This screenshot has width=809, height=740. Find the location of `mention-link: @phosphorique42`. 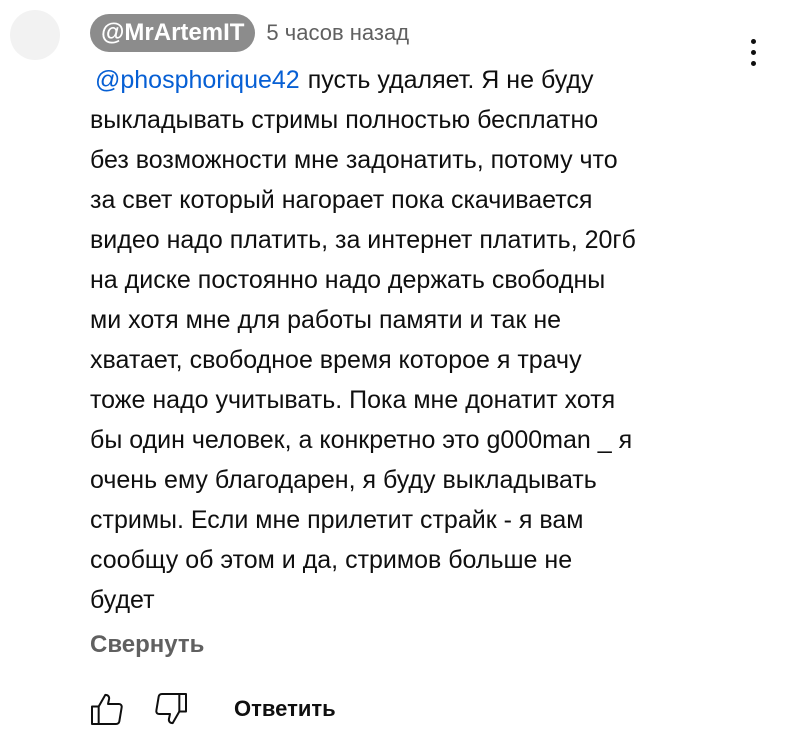

mention-link: @phosphorique42 is located at coordinates (197, 80).